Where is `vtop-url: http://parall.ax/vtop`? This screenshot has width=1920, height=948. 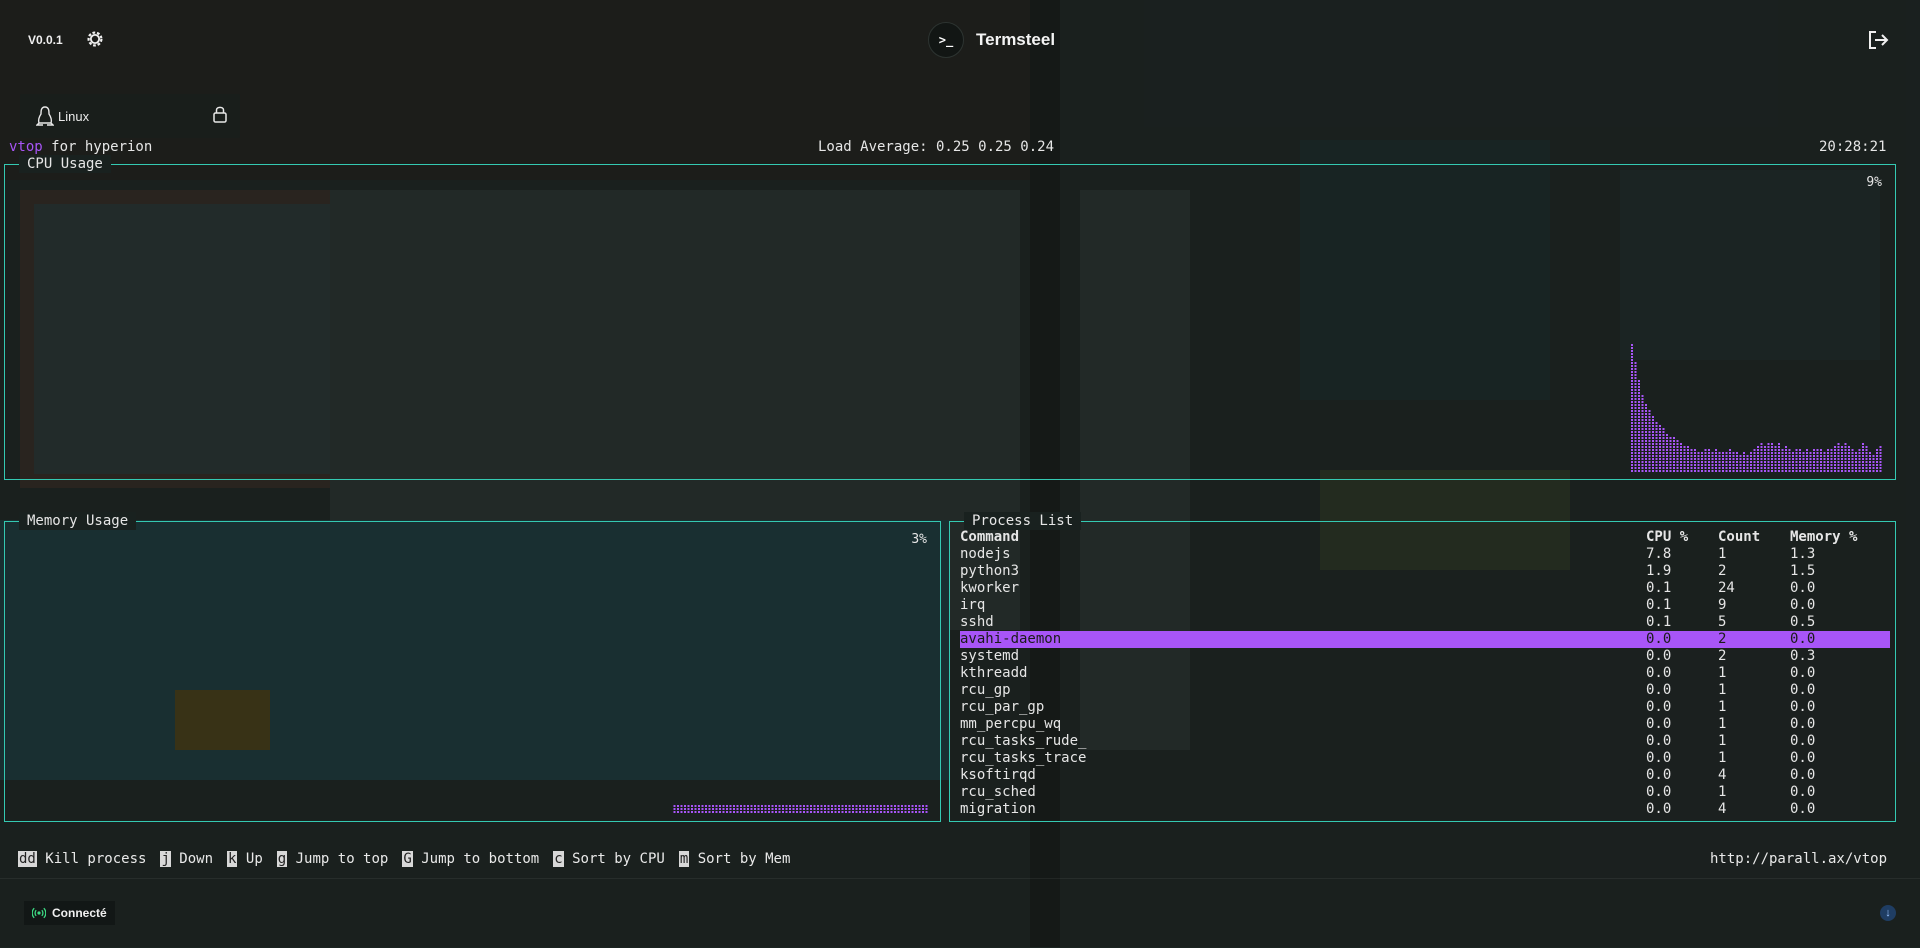
vtop-url: http://parall.ax/vtop is located at coordinates (1798, 859).